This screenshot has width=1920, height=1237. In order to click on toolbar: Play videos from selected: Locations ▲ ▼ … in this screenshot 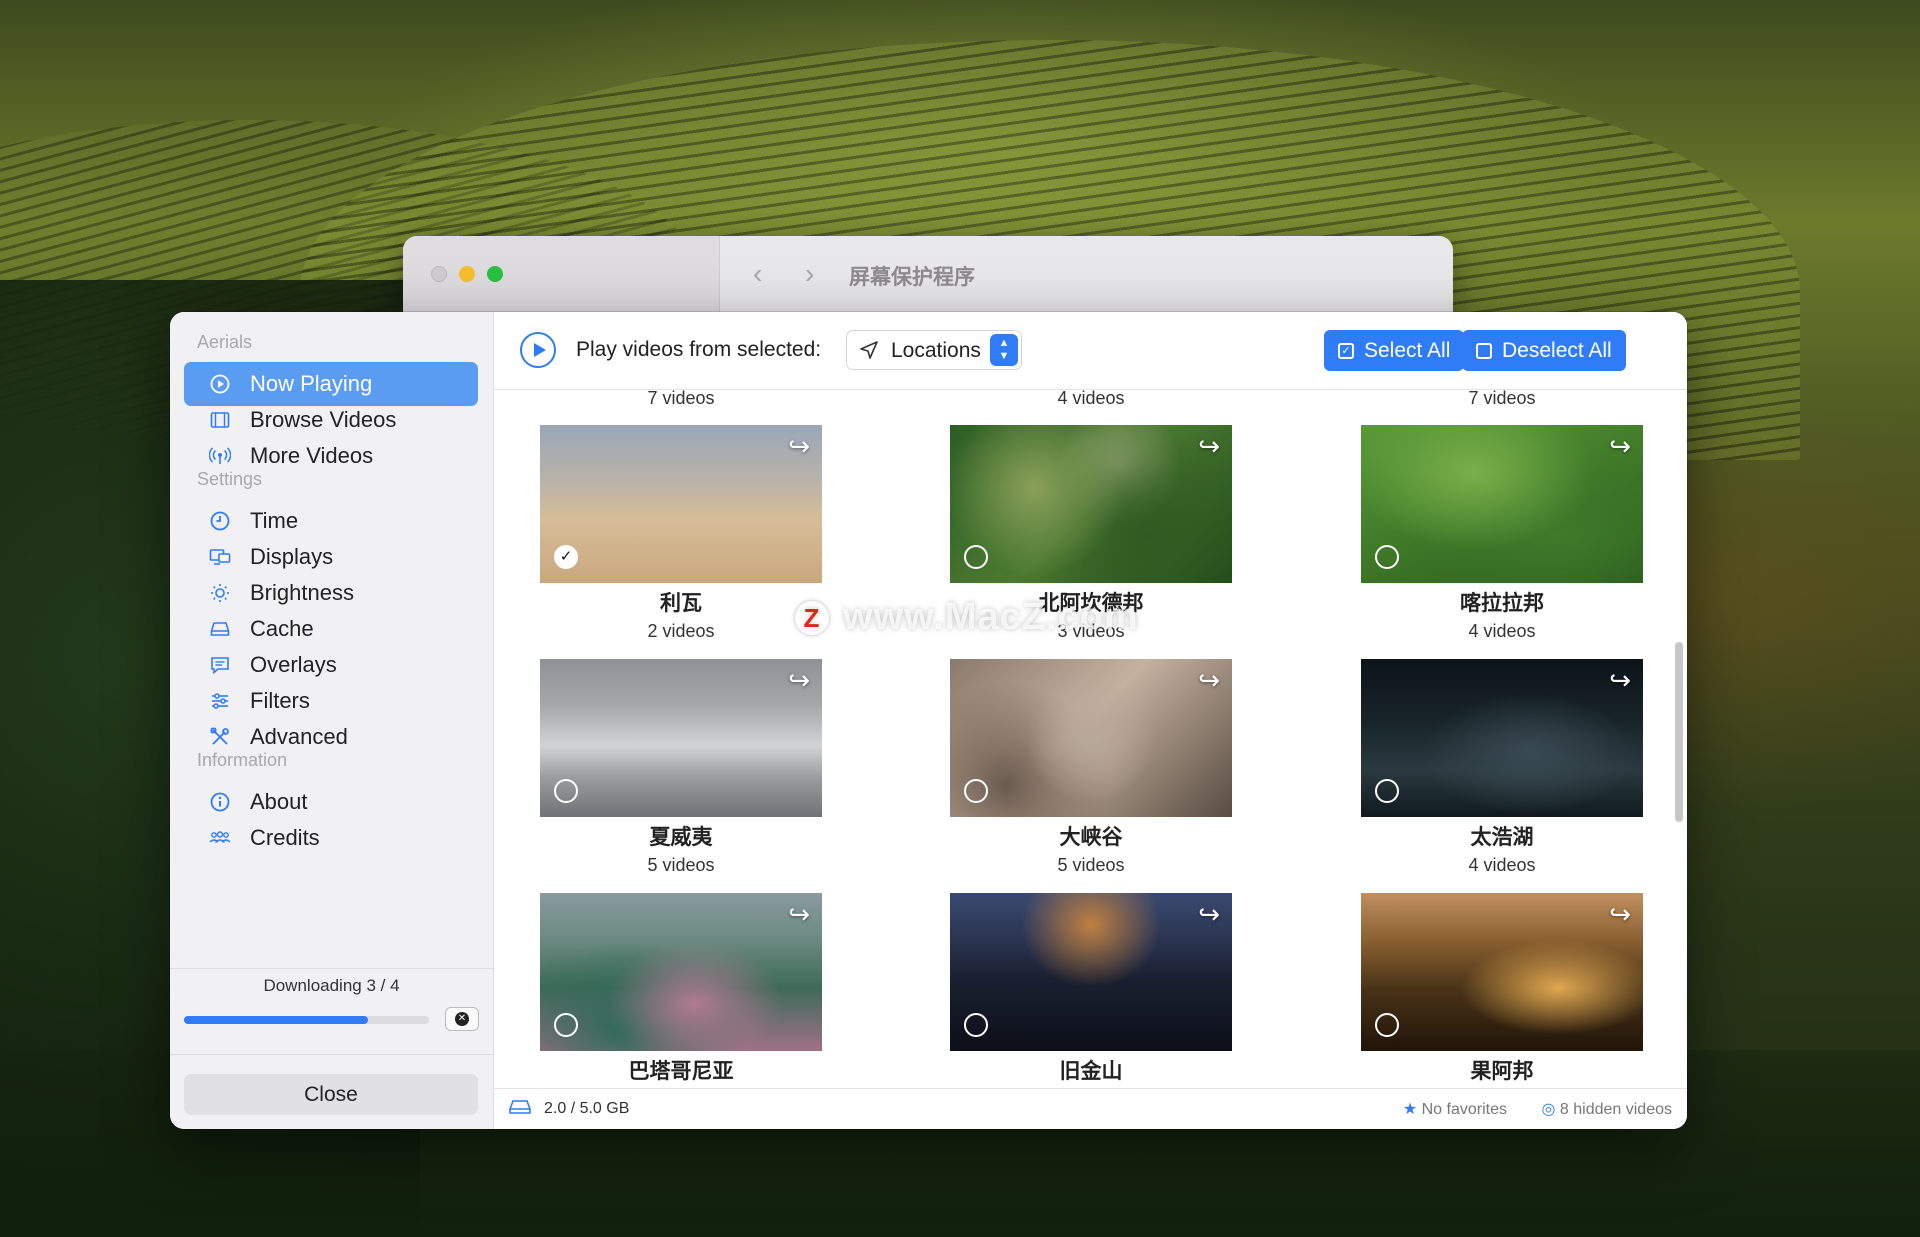, I will do `click(1090, 351)`.